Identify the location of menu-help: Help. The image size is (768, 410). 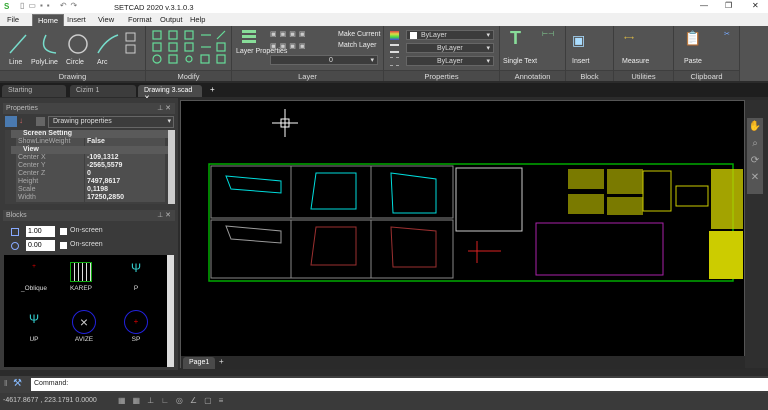
(197, 19).